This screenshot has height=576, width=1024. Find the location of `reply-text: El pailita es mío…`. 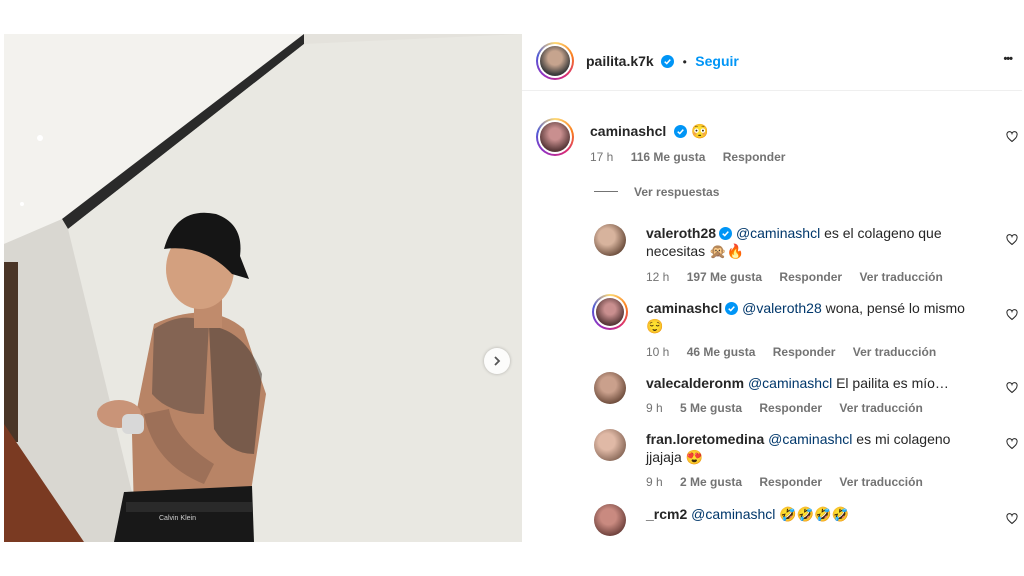

reply-text: El pailita es mío… is located at coordinates (890, 383).